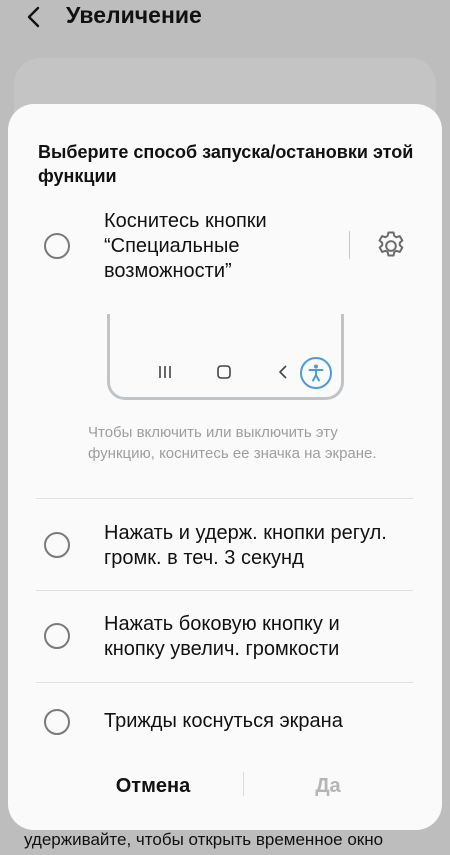  Describe the element at coordinates (57, 246) in the screenshot. I see `radio-accessibility-button` at that location.